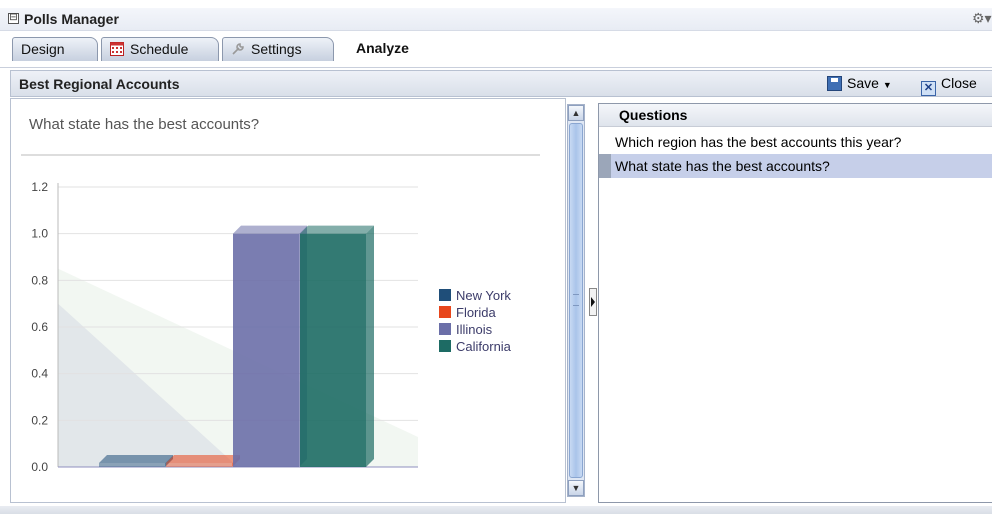 The width and height of the screenshot is (992, 514). I want to click on legend-label: Florida, so click(476, 312).